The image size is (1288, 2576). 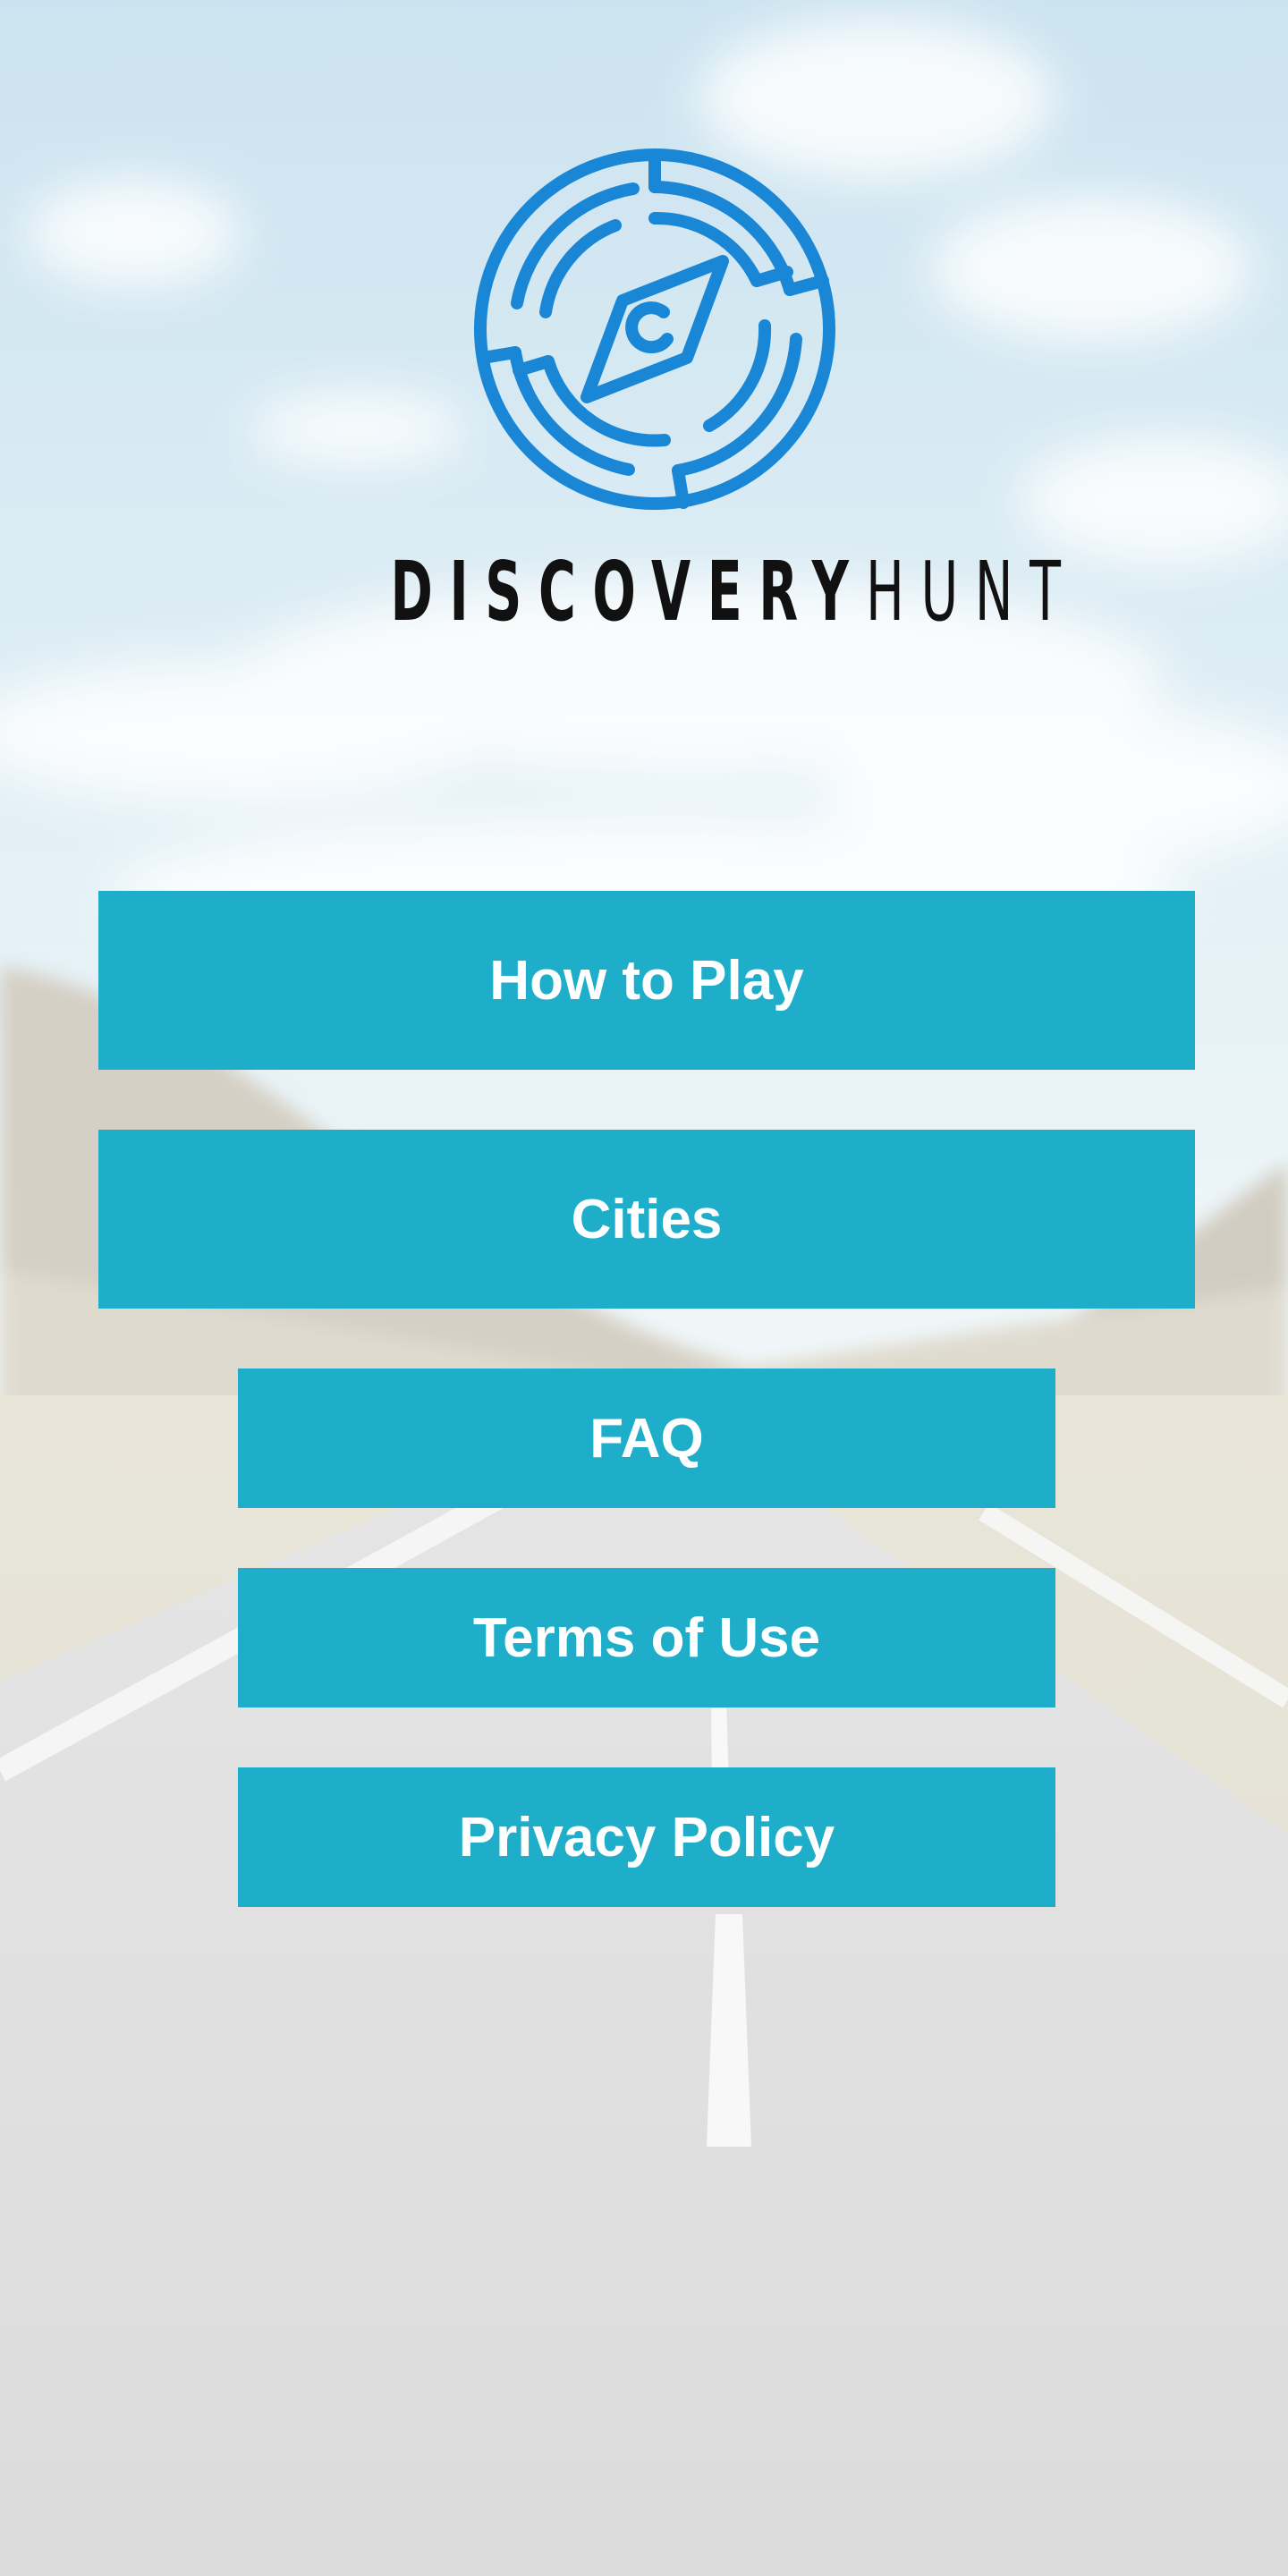 What do you see at coordinates (971, 592) in the screenshot?
I see `brand-name-light: HUNT` at bounding box center [971, 592].